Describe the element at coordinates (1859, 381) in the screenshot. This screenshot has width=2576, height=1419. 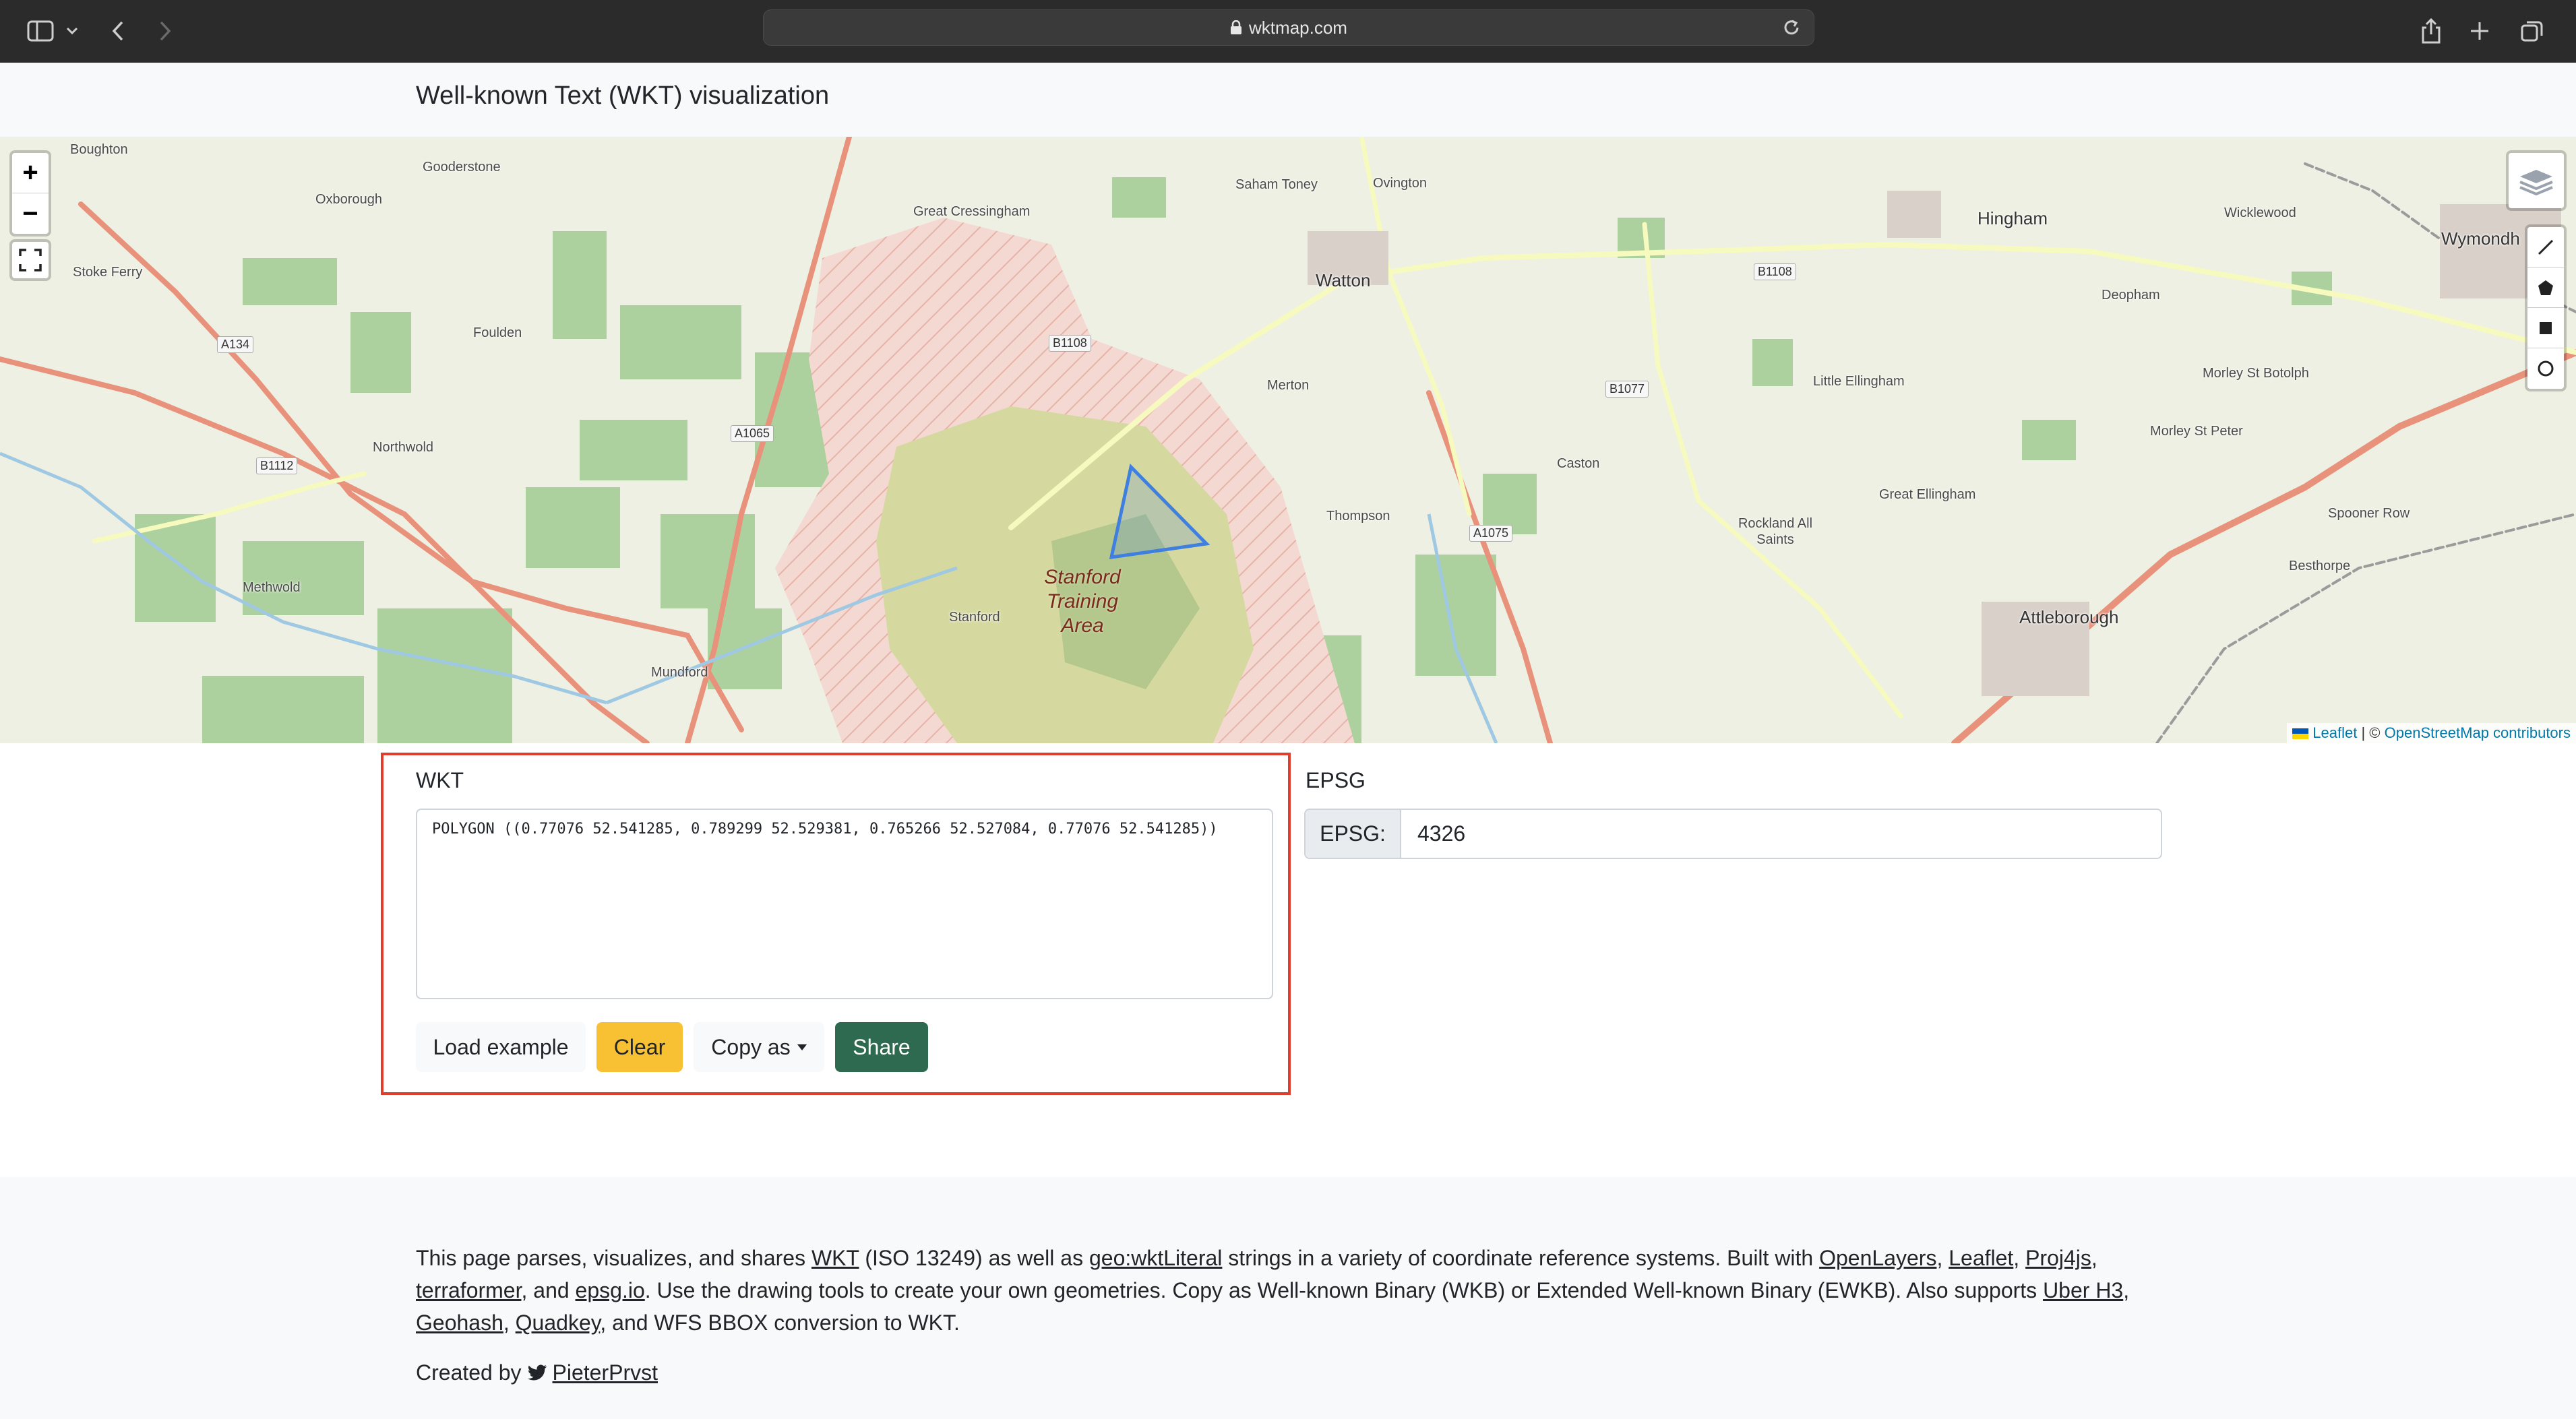
I see `place-label: Little Ellingham` at that location.